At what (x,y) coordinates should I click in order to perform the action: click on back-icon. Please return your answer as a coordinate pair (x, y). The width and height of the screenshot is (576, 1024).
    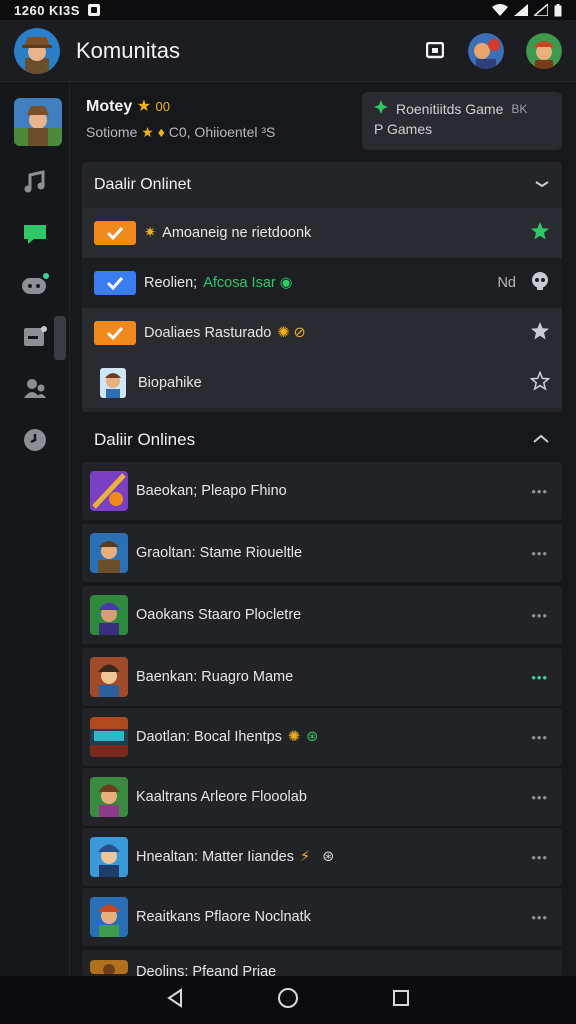
    Looking at the image, I should click on (175, 1000).